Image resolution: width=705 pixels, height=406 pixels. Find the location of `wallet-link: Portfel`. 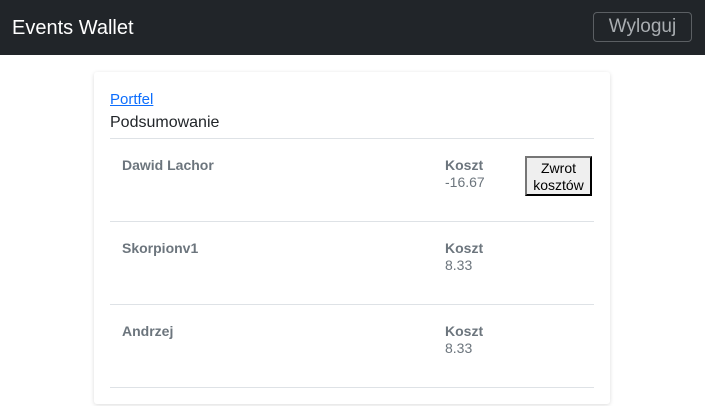

wallet-link: Portfel is located at coordinates (131, 100).